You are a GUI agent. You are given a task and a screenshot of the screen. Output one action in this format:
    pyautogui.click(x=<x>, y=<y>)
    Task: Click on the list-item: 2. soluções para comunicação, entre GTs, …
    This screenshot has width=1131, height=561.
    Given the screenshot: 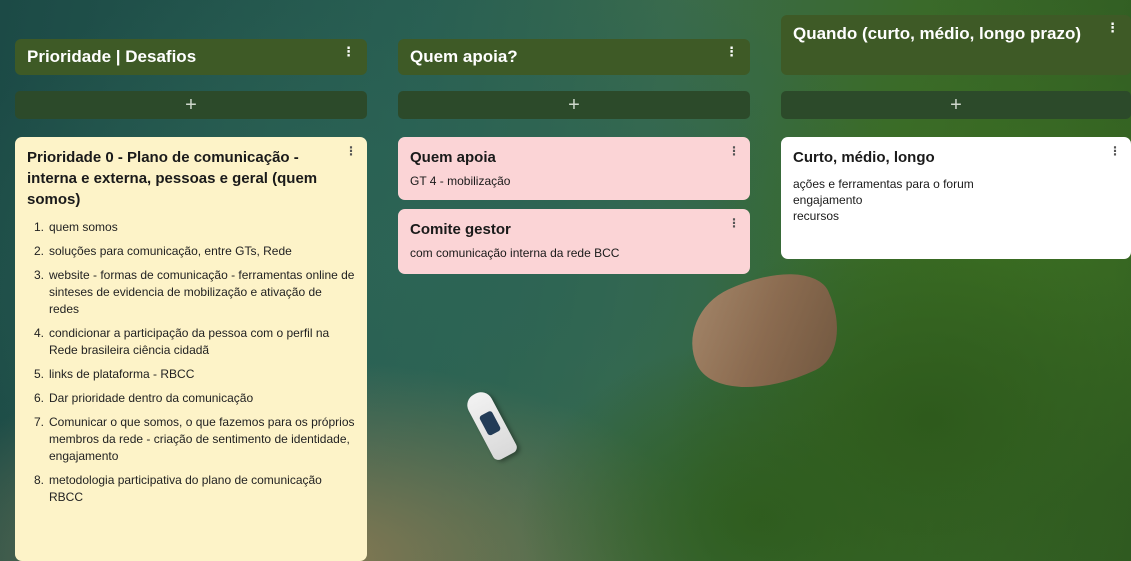 What is the action you would take?
    pyautogui.click(x=162, y=251)
    